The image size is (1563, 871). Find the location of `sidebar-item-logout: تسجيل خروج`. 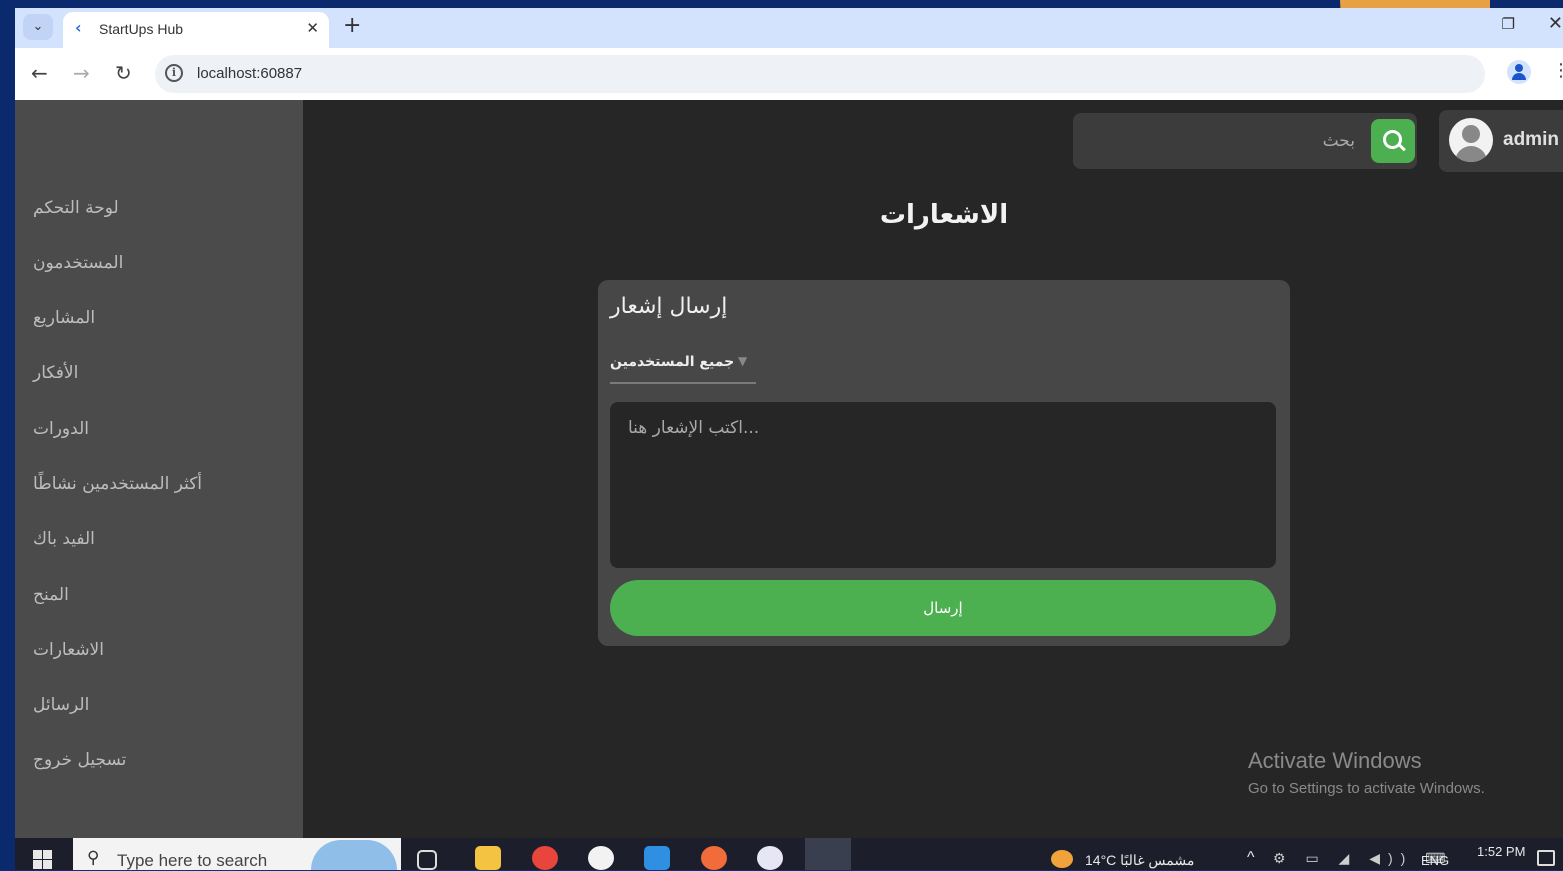

sidebar-item-logout: تسجيل خروج is located at coordinates (79, 760).